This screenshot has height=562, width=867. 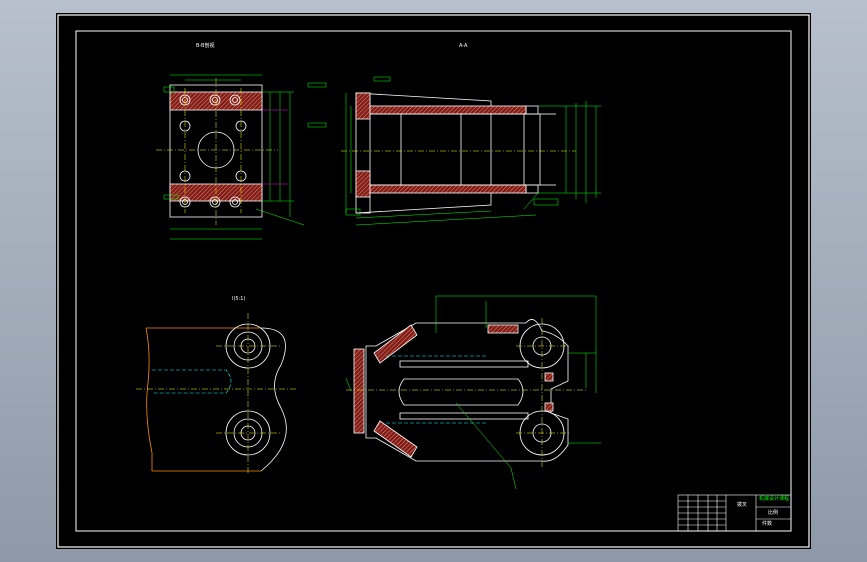 I want to click on detail-label: I(5:1), so click(x=239, y=299).